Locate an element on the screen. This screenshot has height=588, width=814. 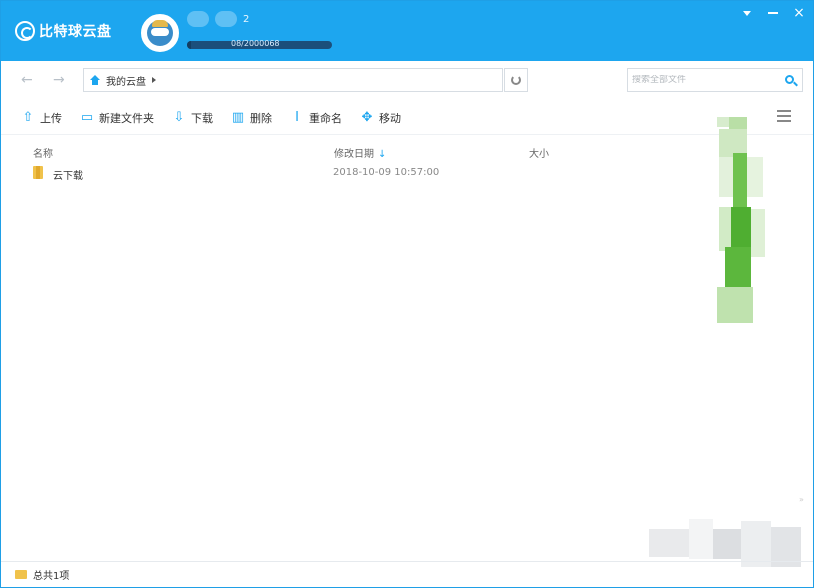
minimize-icon is located at coordinates (773, 13).